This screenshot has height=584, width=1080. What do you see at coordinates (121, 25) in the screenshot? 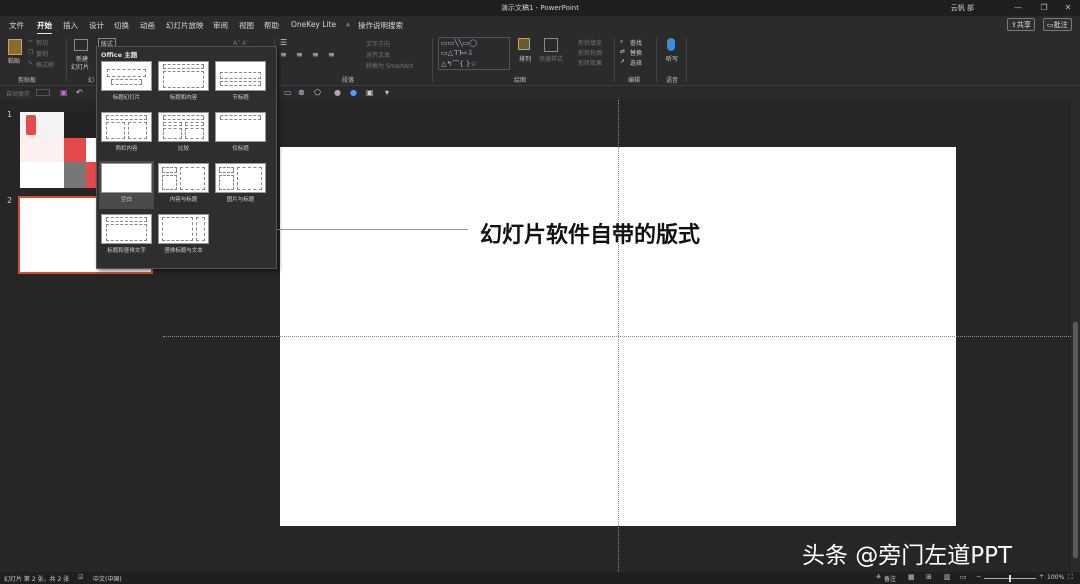
I see `tab-transitions: 切换` at bounding box center [121, 25].